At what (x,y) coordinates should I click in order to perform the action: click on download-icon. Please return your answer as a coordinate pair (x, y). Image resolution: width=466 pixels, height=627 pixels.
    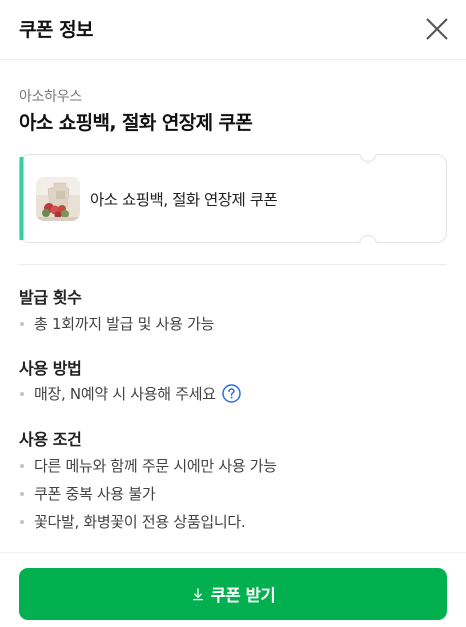
    Looking at the image, I should click on (198, 594).